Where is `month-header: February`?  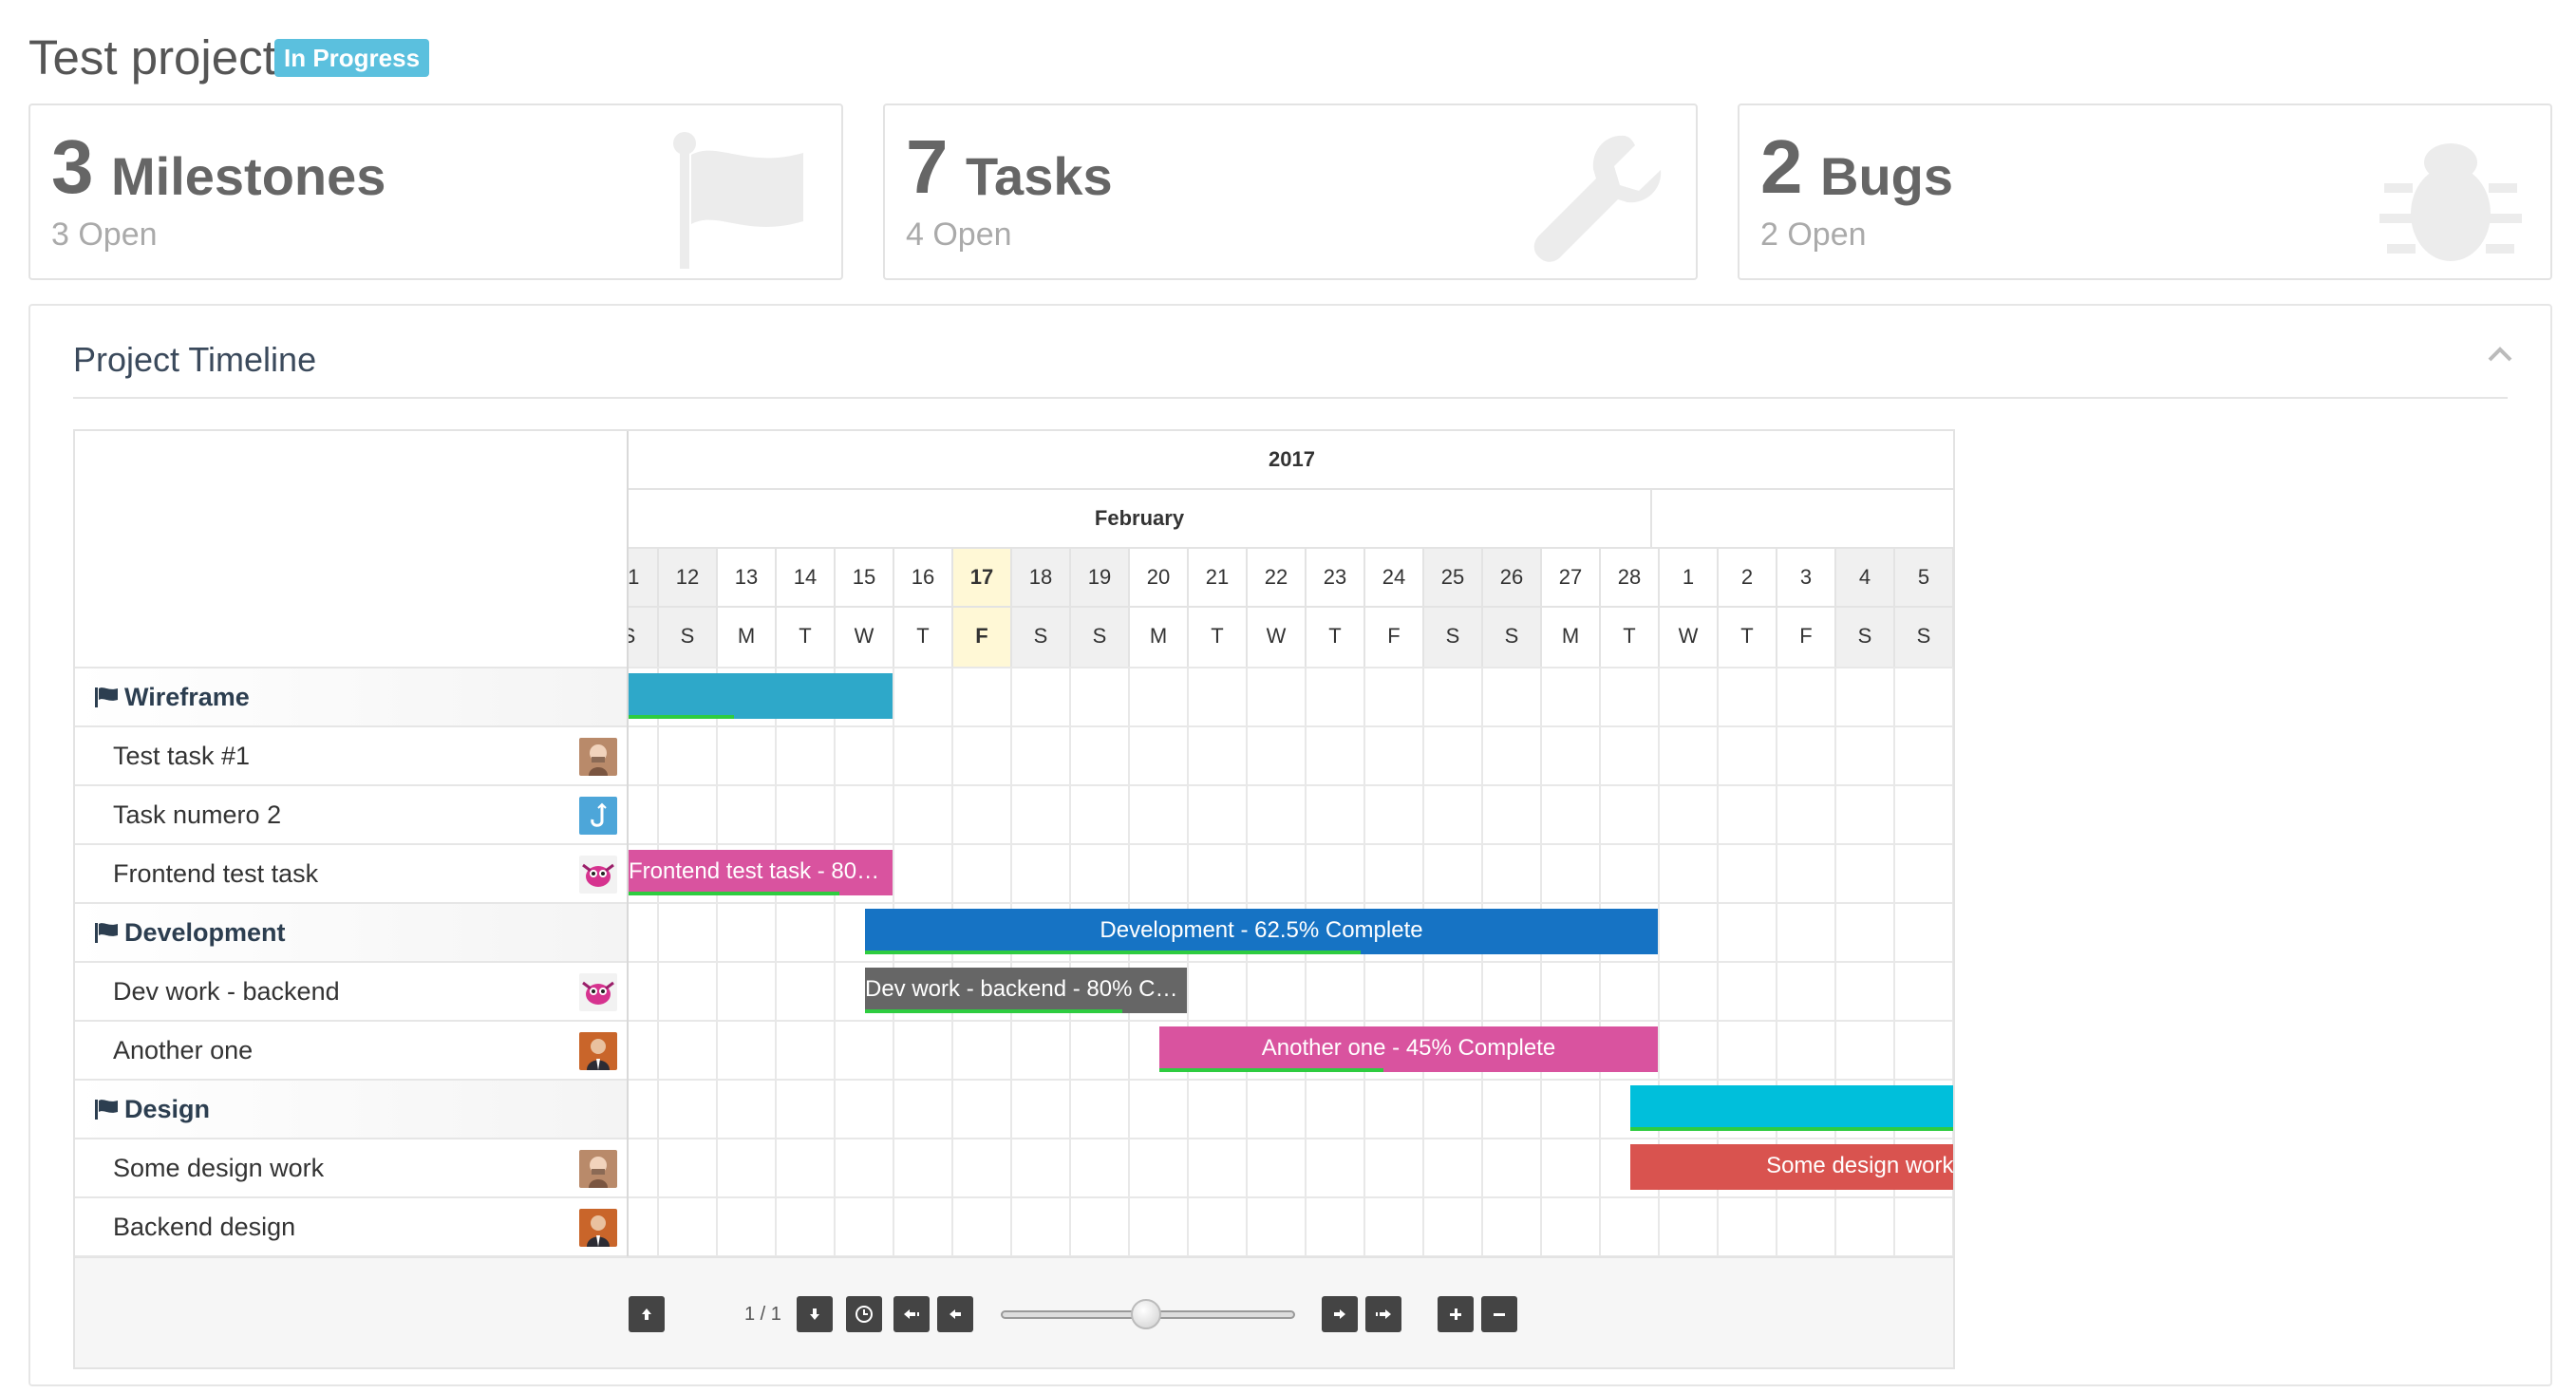
month-header: February is located at coordinates (1291, 519).